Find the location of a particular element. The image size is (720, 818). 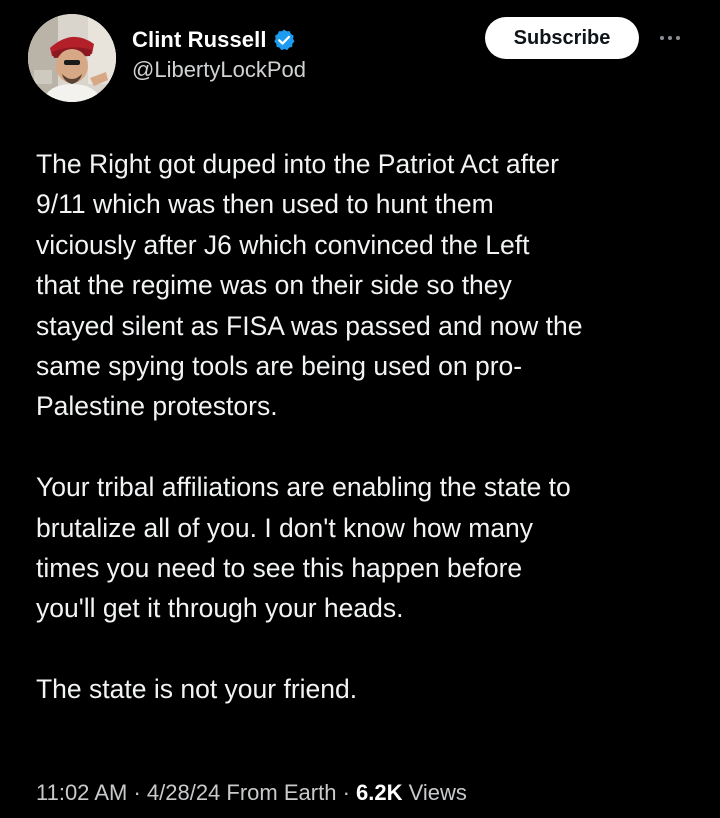

more-horizontal-icon is located at coordinates (670, 38).